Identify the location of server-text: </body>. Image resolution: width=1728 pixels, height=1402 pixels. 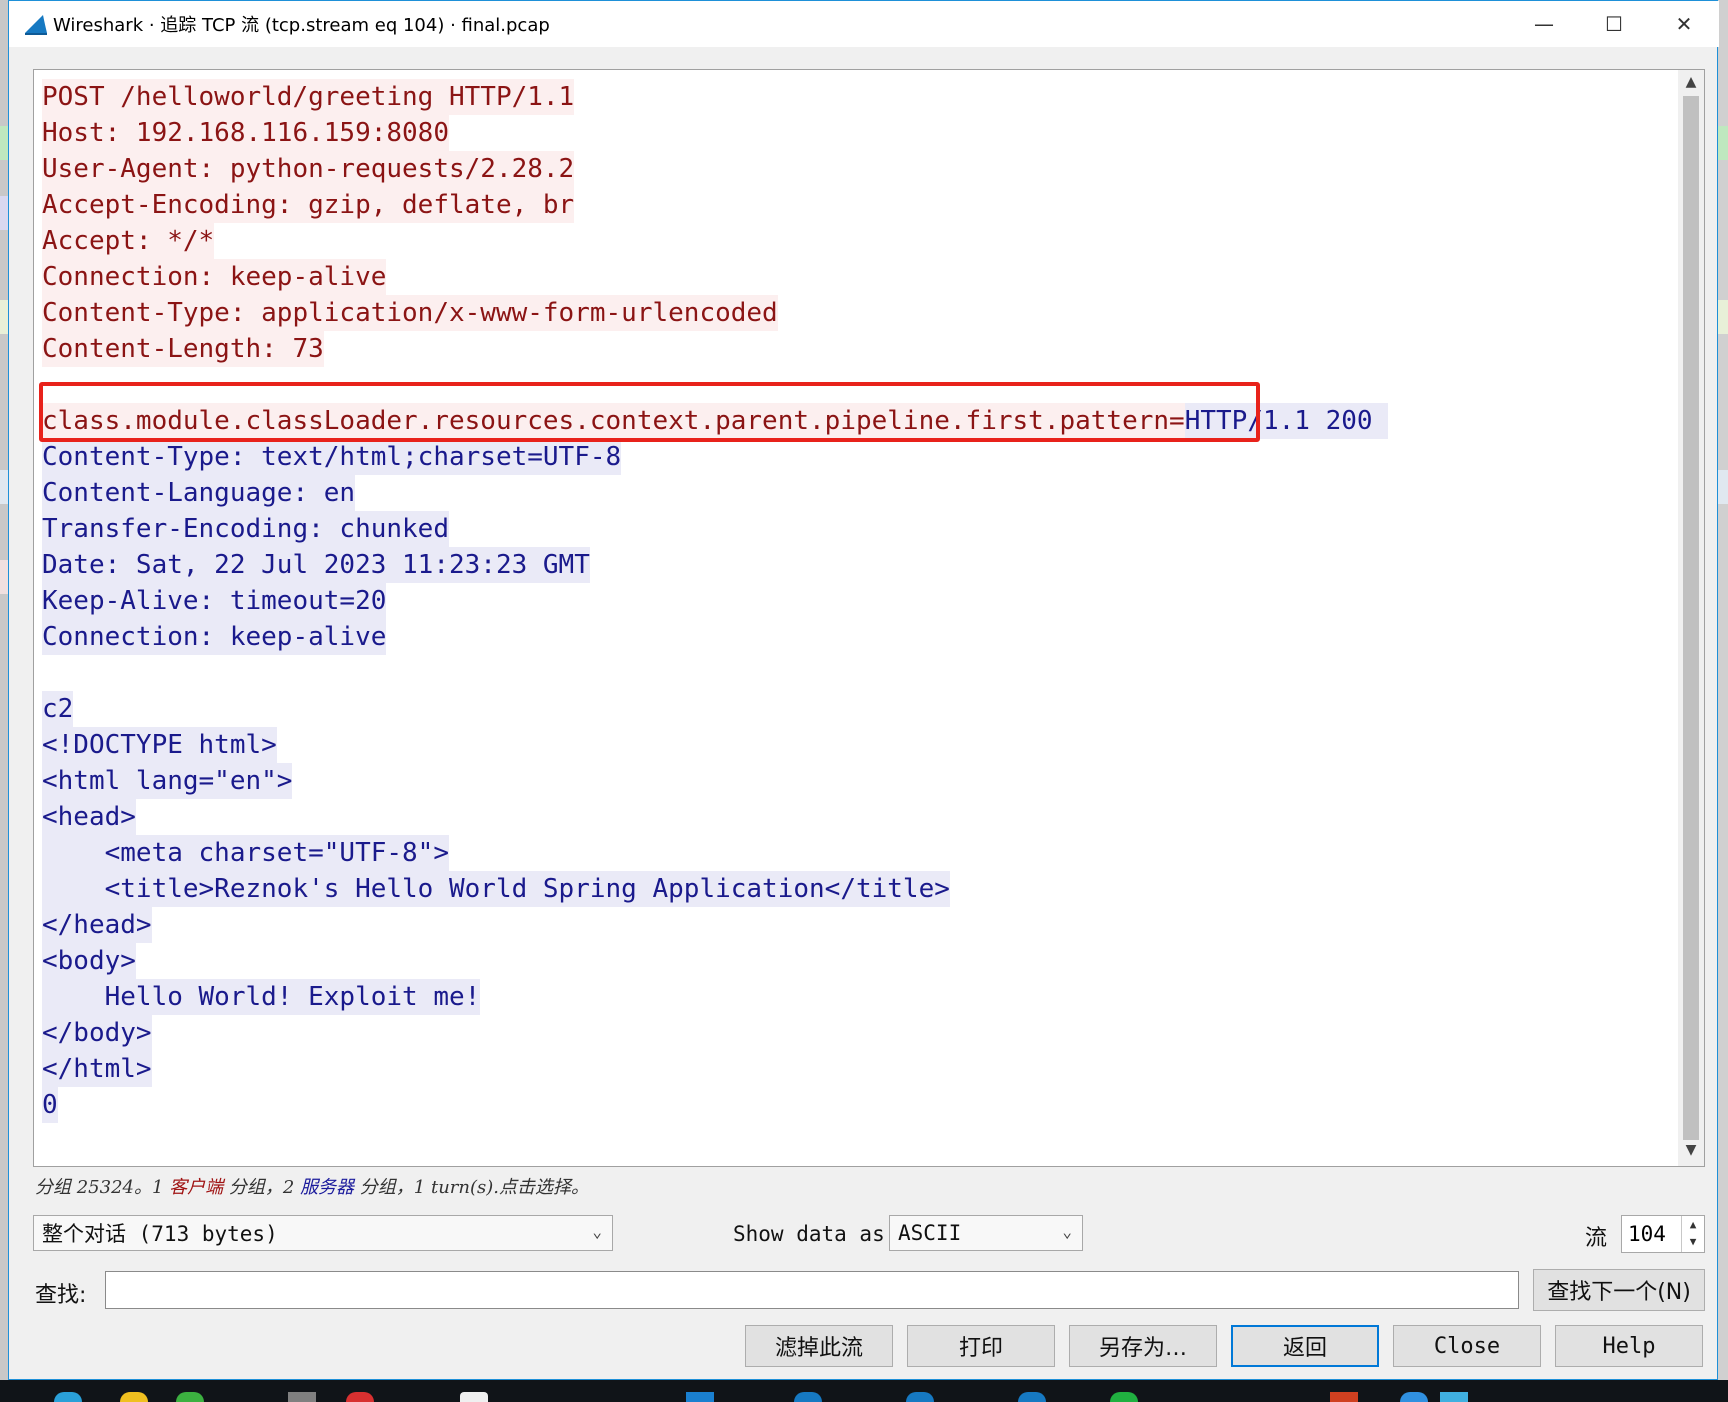
(97, 1033).